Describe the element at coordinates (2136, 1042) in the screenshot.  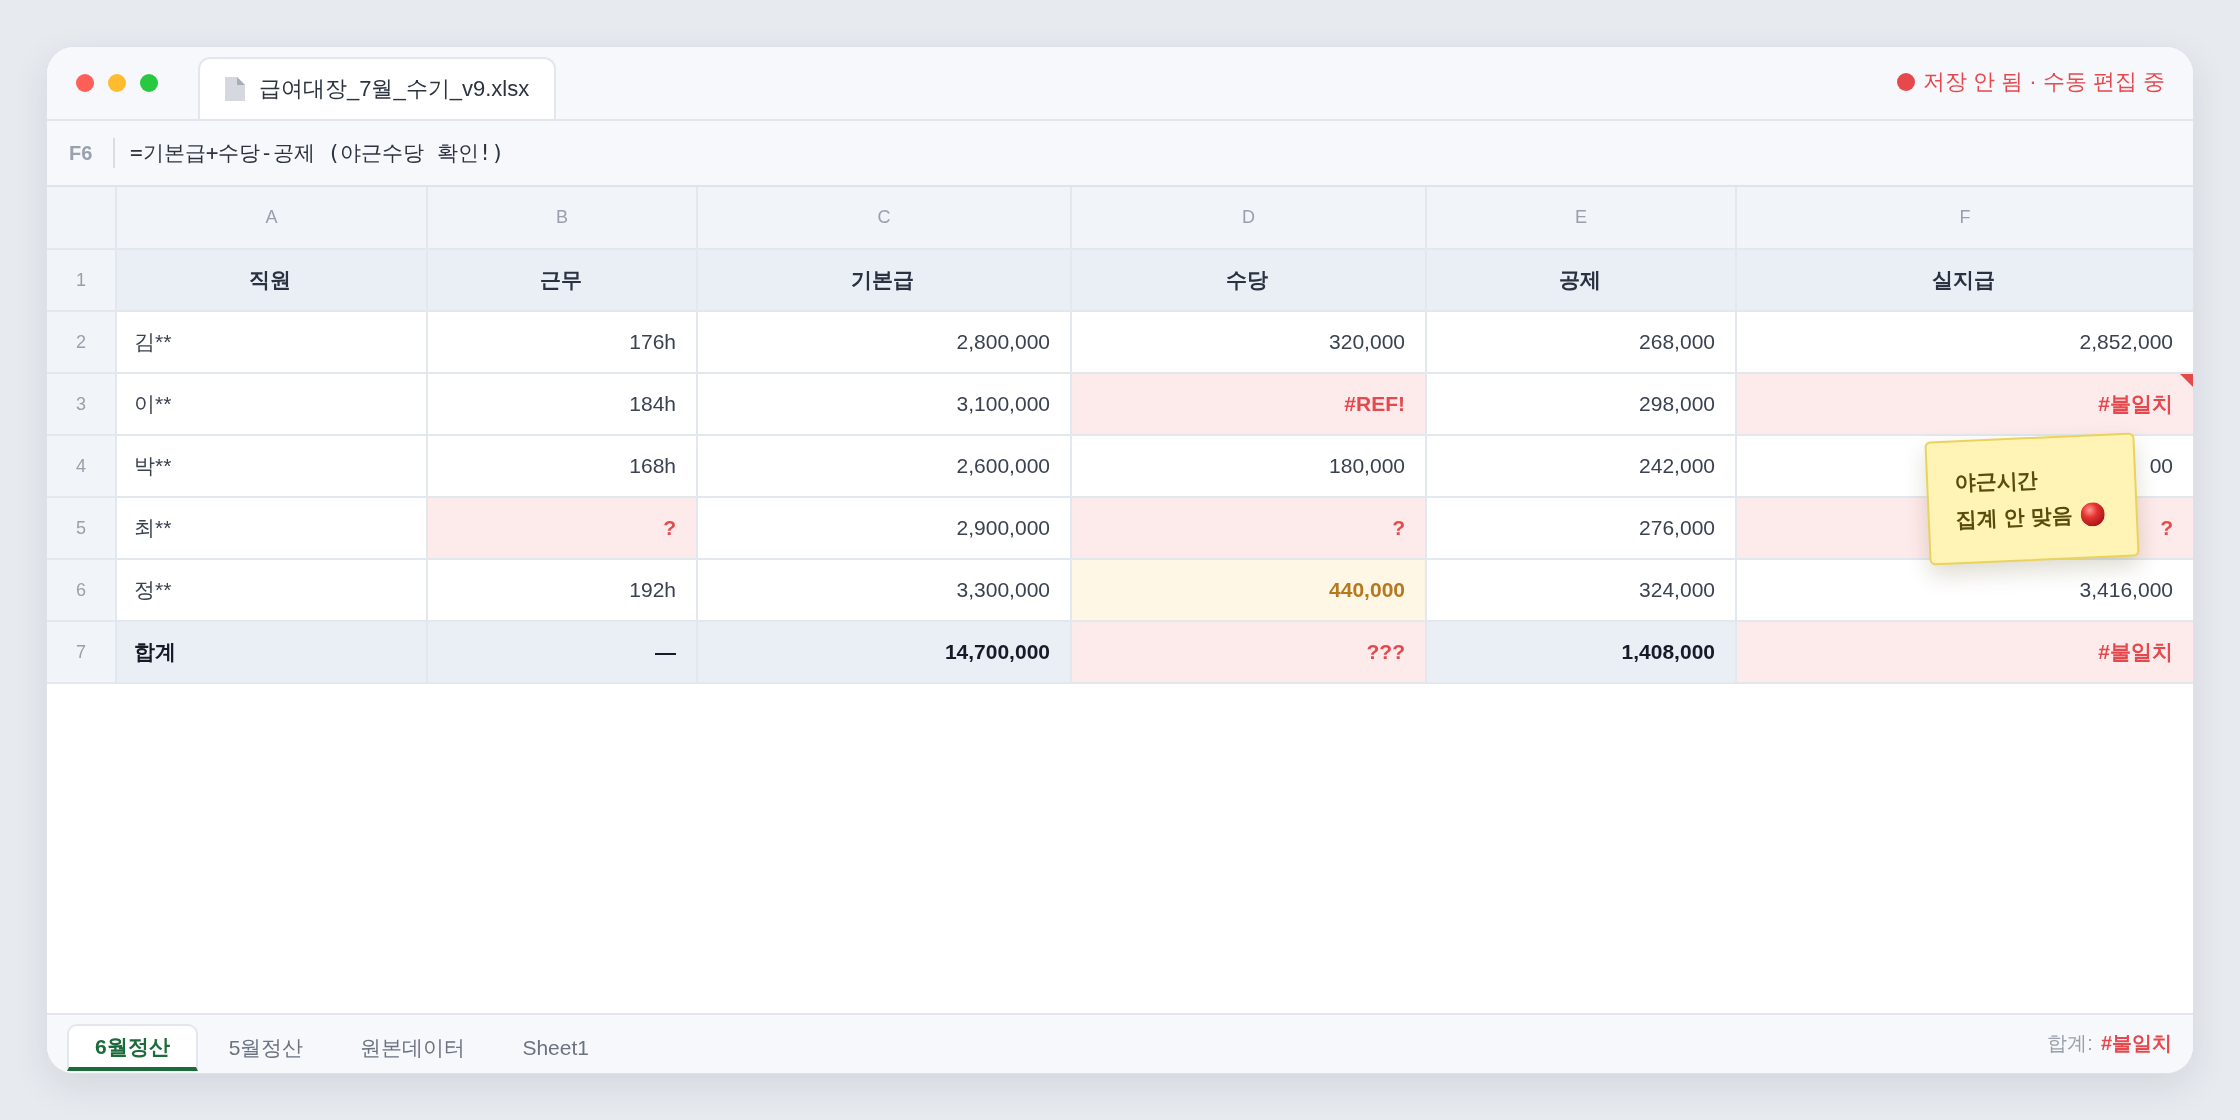
I see `status-value: #불일치` at that location.